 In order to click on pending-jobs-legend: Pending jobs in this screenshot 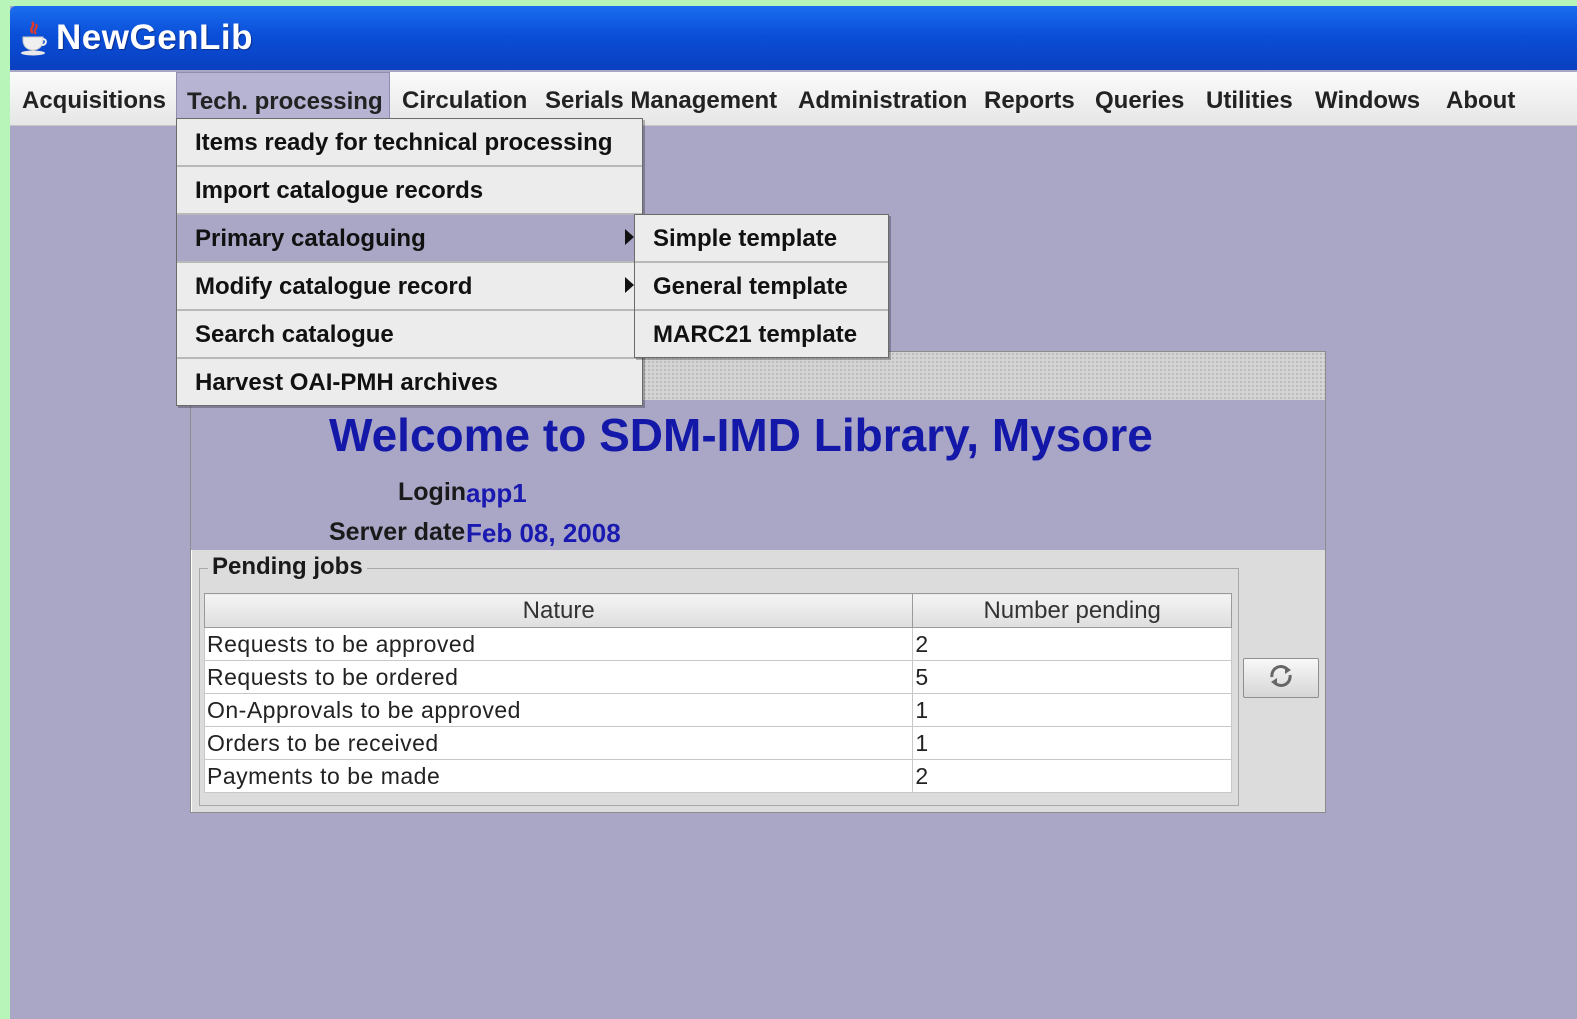, I will do `click(287, 567)`.